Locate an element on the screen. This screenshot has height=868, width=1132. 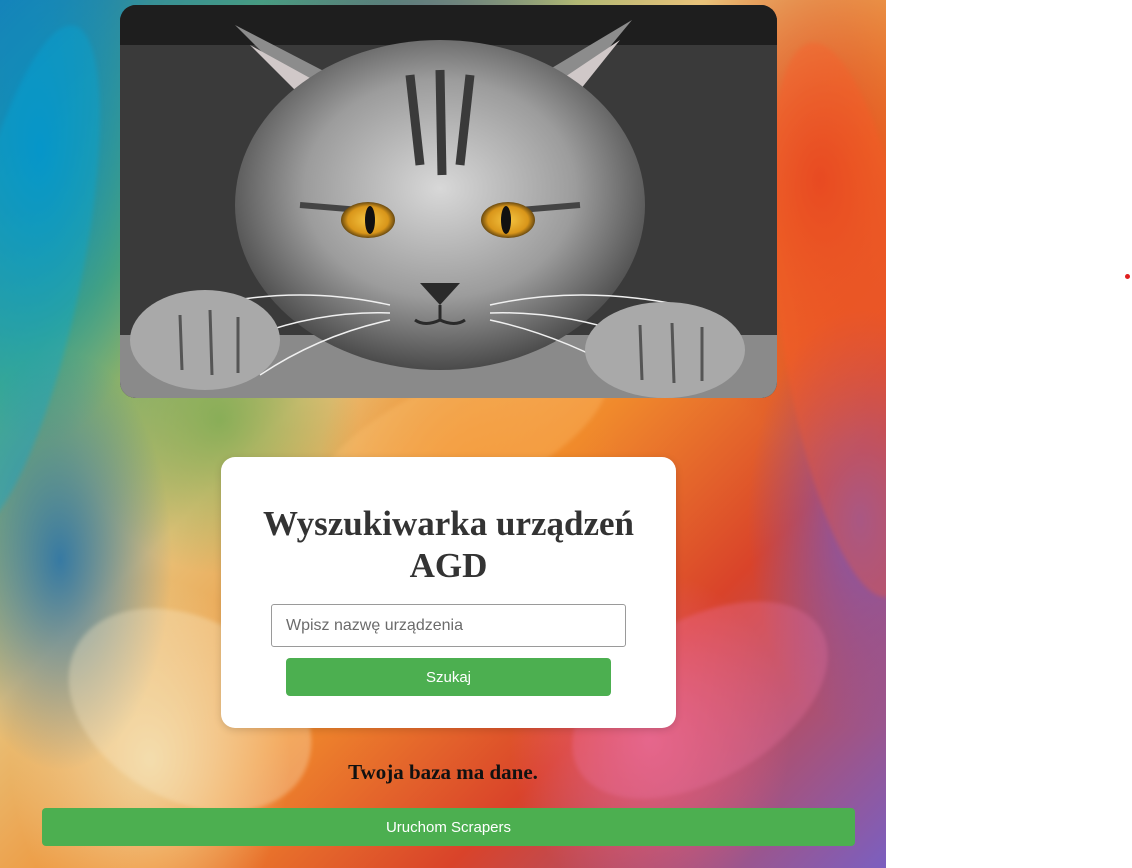
red-dot-marker is located at coordinates (1127, 276).